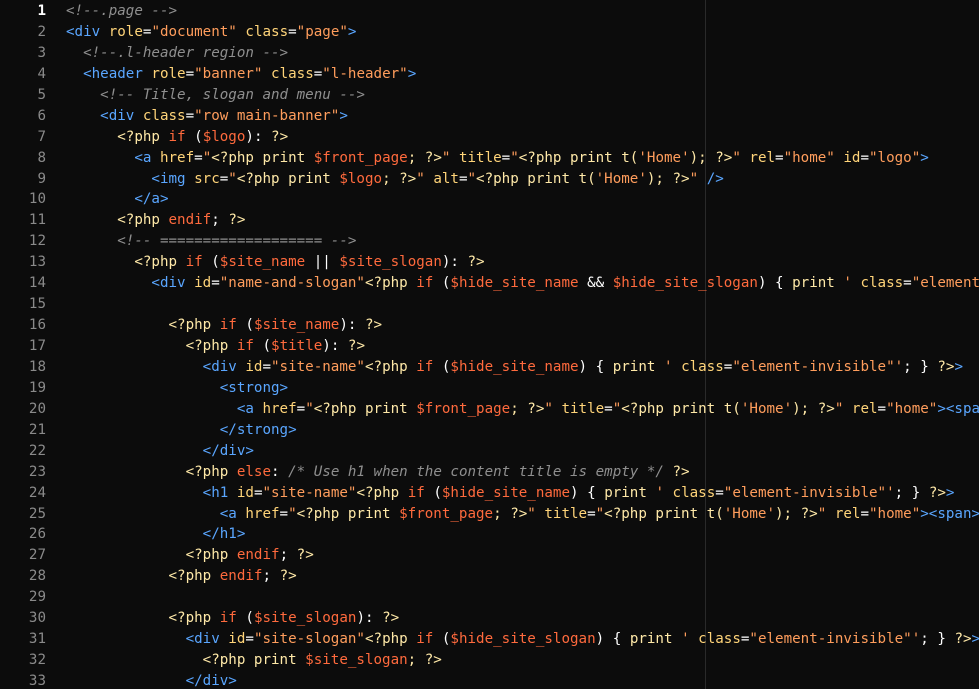 The width and height of the screenshot is (979, 689). What do you see at coordinates (211, 32) in the screenshot?
I see `code-text: <div role="document" class="page">` at bounding box center [211, 32].